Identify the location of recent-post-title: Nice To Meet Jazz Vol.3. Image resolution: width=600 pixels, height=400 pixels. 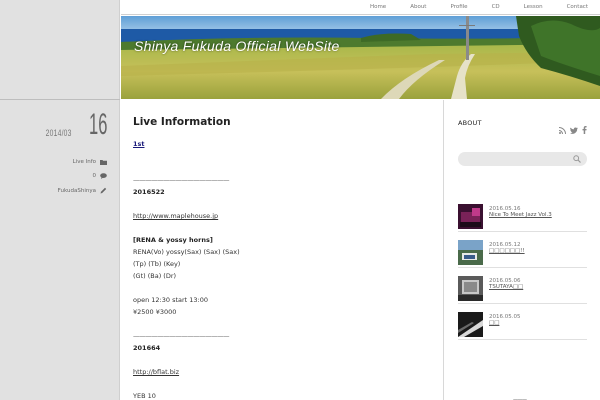
(520, 215).